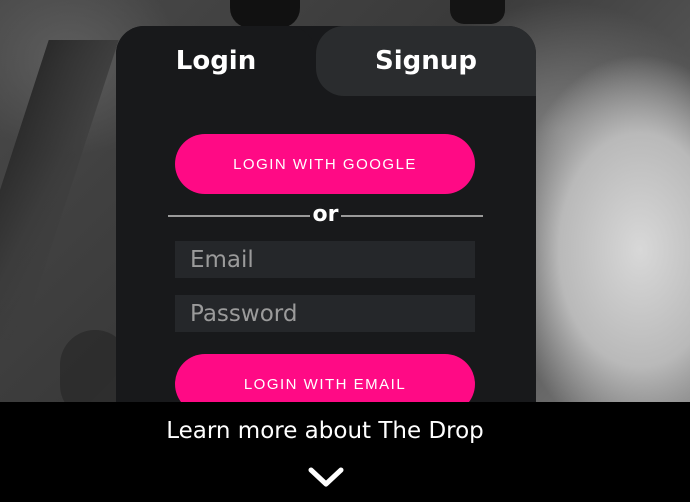  Describe the element at coordinates (326, 477) in the screenshot. I see `chevron-down-icon` at that location.